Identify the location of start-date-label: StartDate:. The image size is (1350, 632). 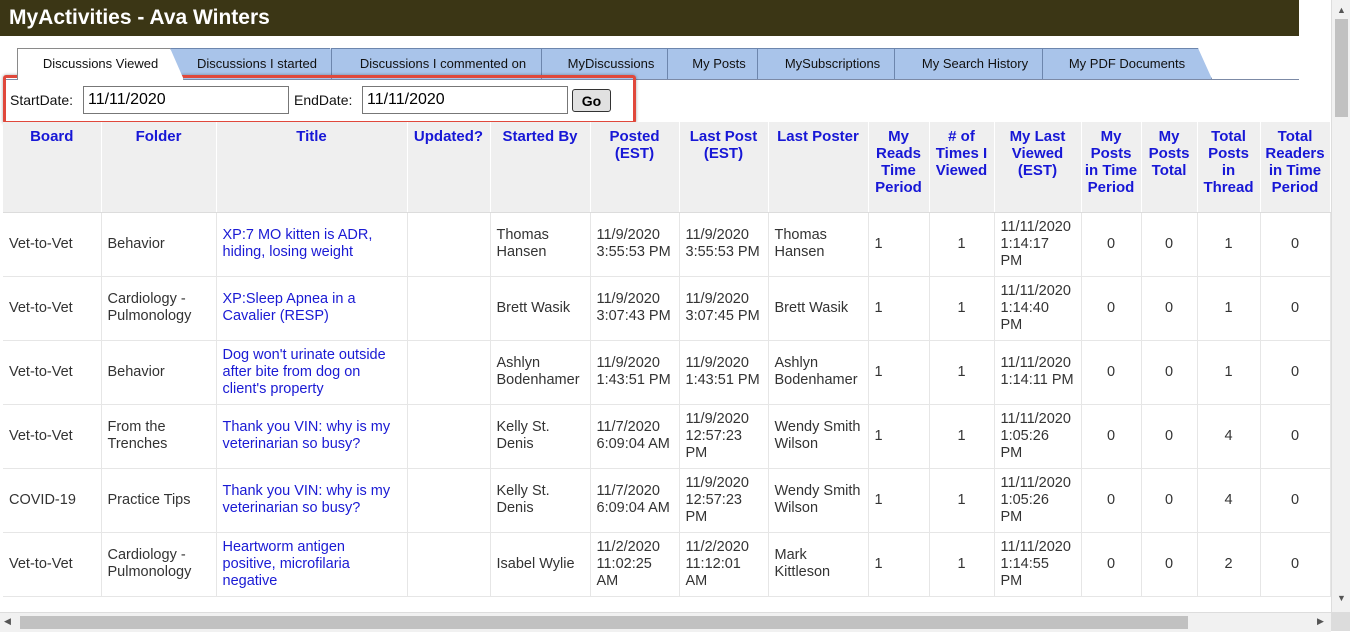
(42, 100).